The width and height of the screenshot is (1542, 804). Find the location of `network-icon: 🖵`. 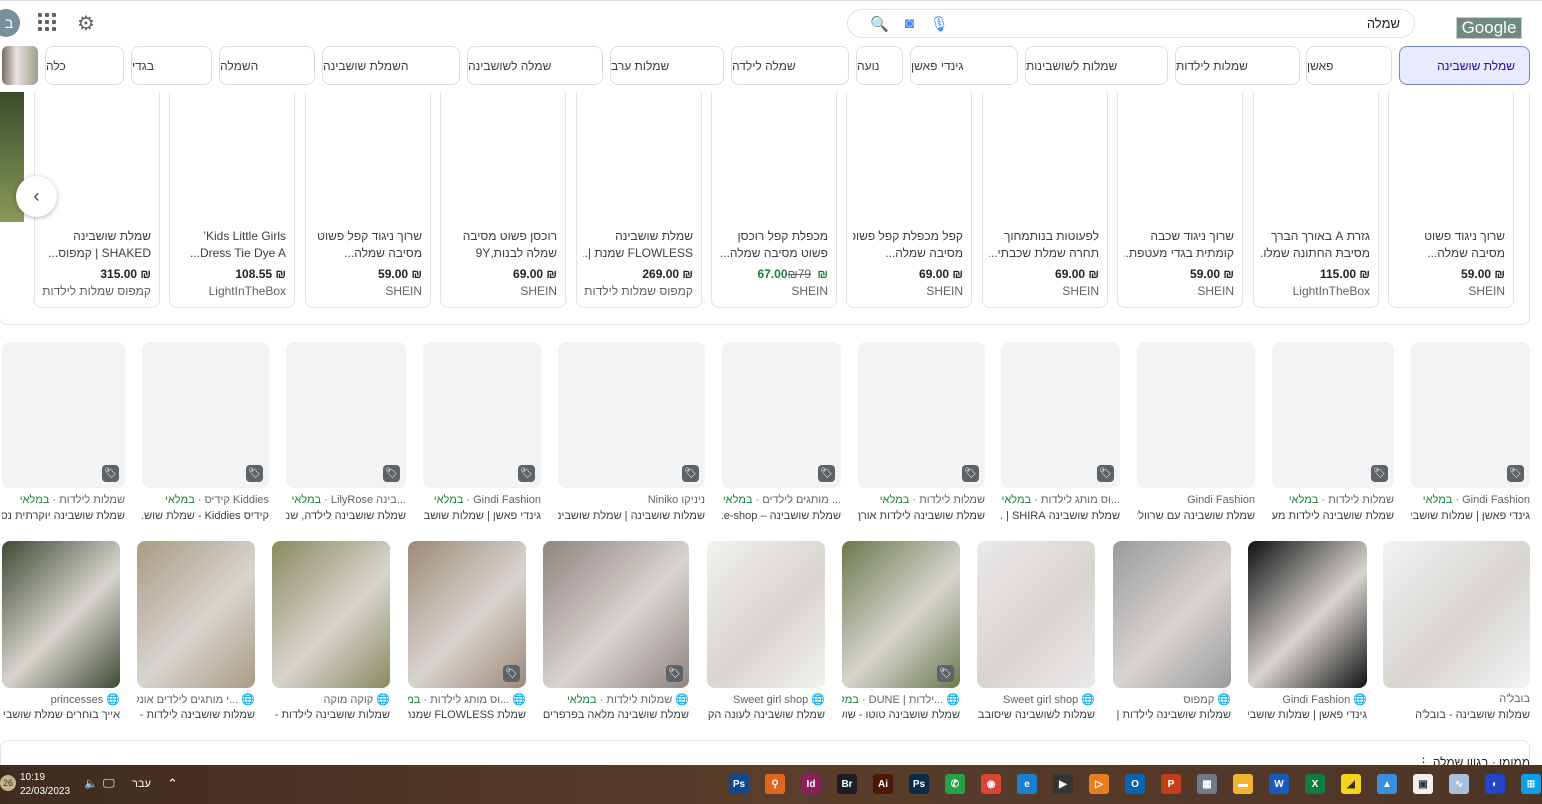

network-icon: 🖵 is located at coordinates (109, 783).